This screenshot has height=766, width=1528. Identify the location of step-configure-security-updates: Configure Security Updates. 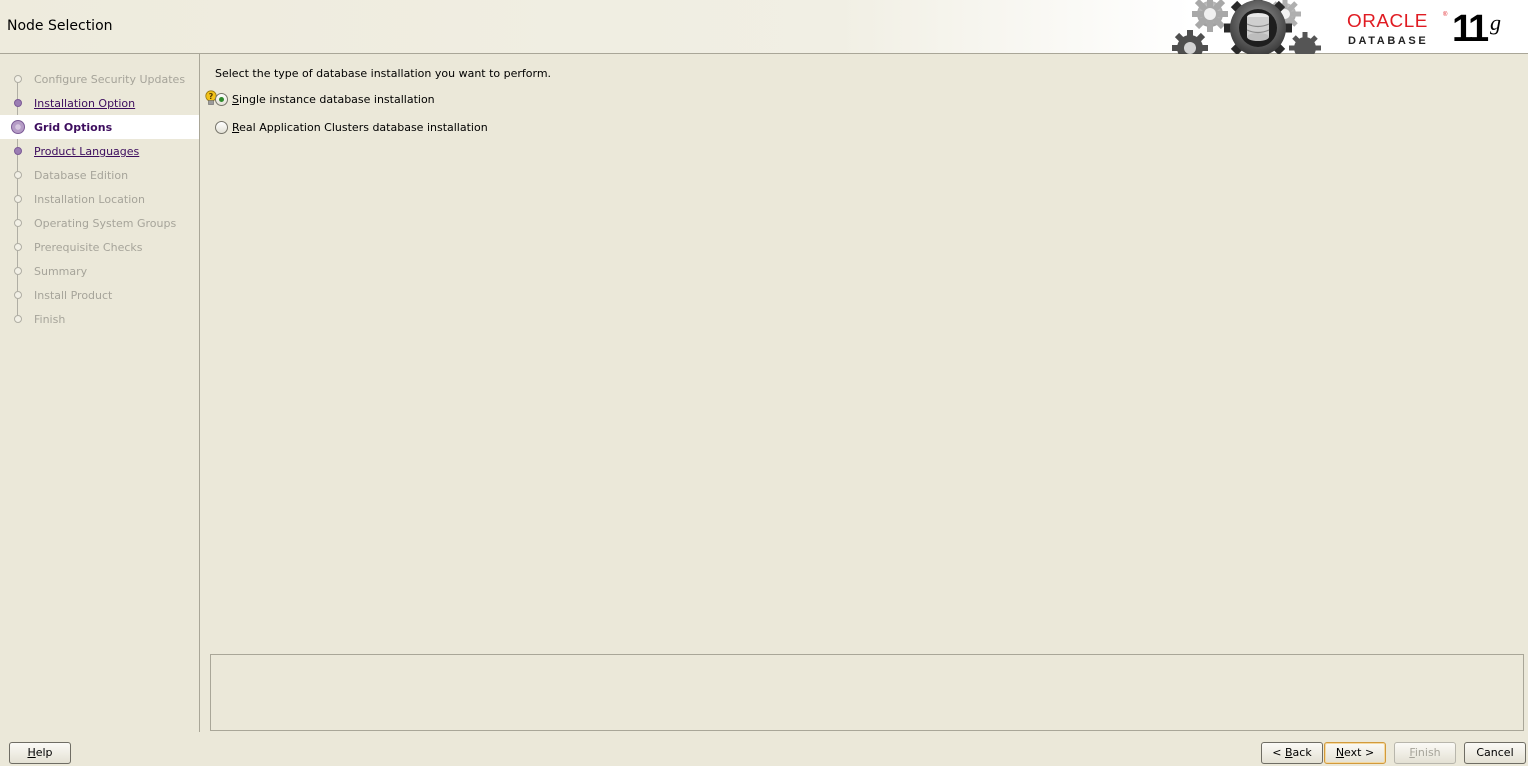
(99, 79).